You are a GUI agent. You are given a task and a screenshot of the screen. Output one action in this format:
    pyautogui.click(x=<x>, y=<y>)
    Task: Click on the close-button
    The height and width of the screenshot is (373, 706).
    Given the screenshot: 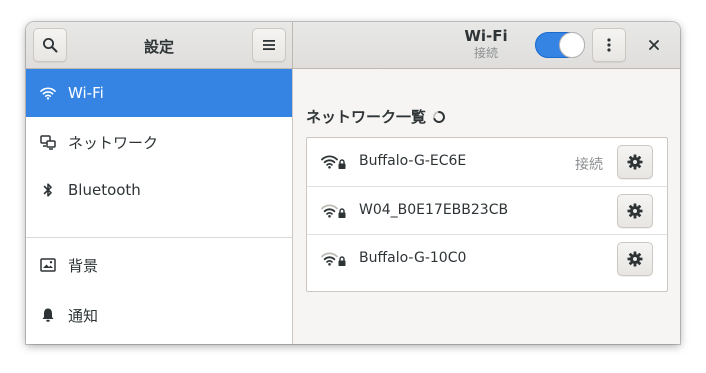 What is the action you would take?
    pyautogui.click(x=654, y=45)
    